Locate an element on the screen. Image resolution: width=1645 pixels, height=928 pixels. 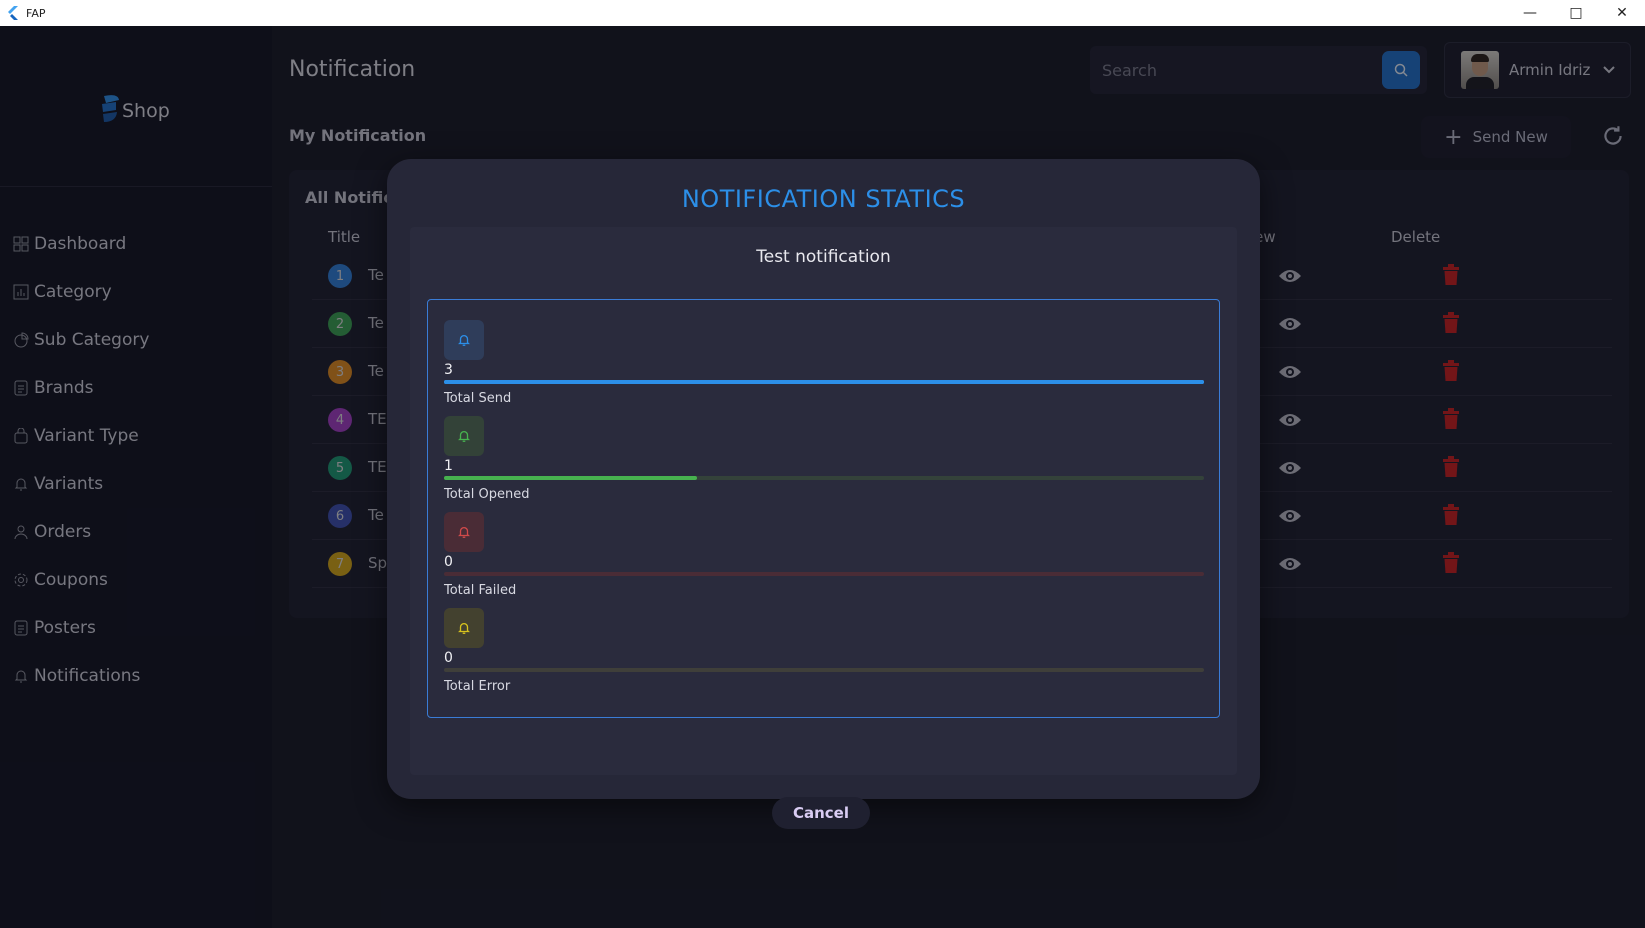
dialog-title: NOTIFICATION STATICS is located at coordinates (823, 199).